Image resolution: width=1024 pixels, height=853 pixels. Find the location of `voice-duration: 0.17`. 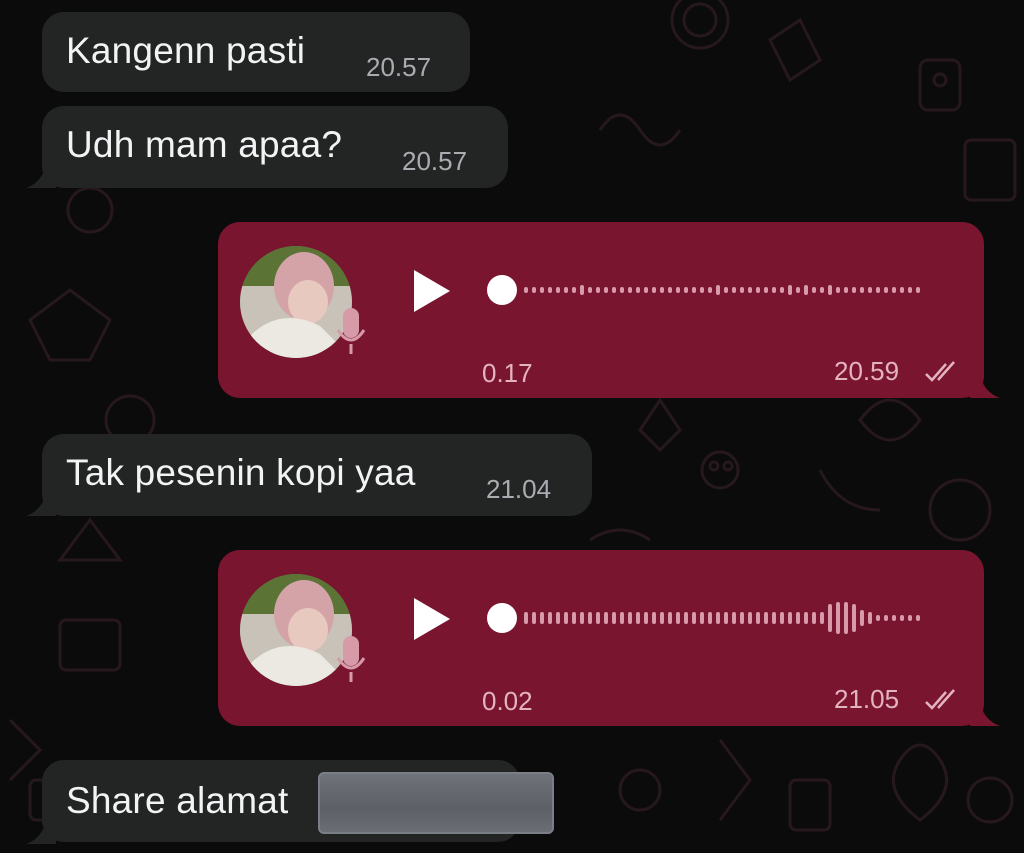

voice-duration: 0.17 is located at coordinates (507, 373).